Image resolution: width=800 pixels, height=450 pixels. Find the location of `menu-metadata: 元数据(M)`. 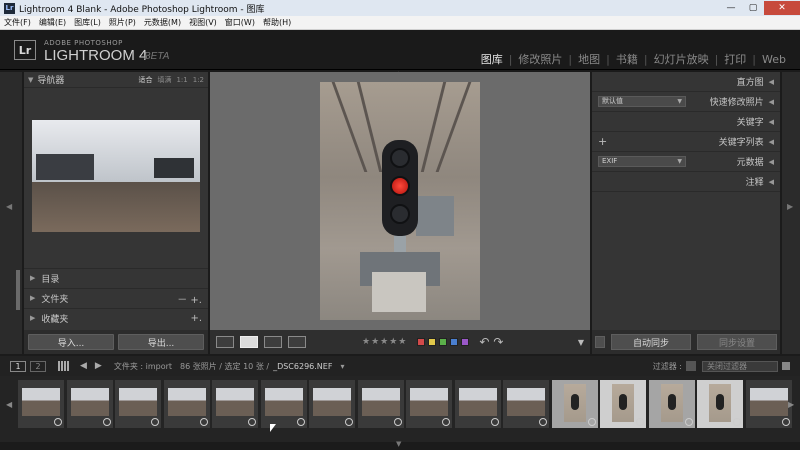

menu-metadata: 元数据(M) is located at coordinates (162, 22).